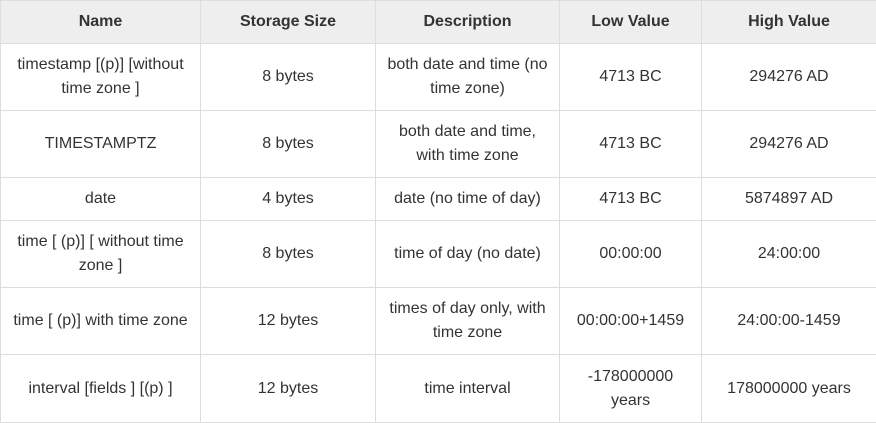  Describe the element at coordinates (630, 22) in the screenshot. I see `header-low-value: Low Value` at that location.